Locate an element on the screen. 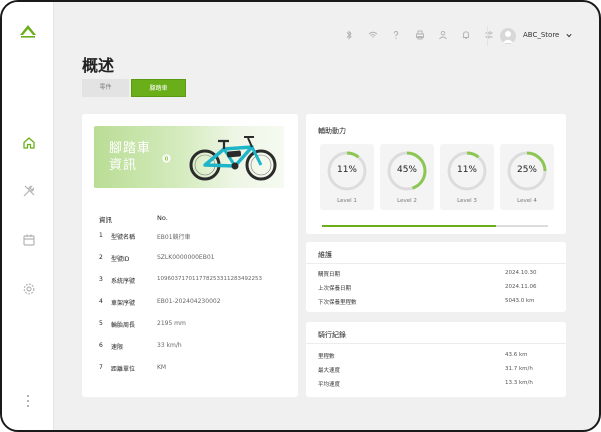 The height and width of the screenshot is (432, 601). table-row-index: 1 is located at coordinates (101, 235).